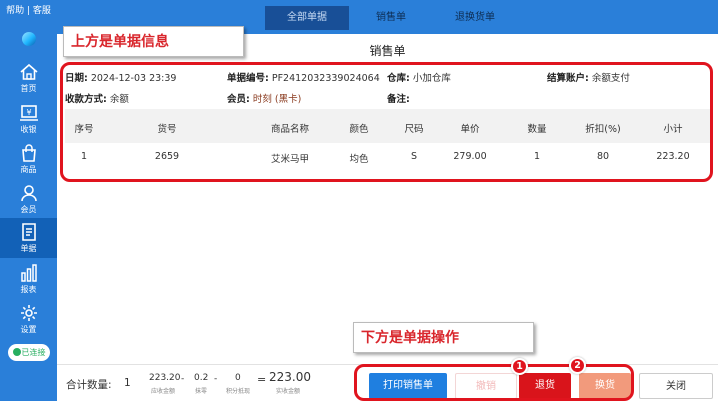 This screenshot has width=718, height=401. I want to click on points-deduction-amount: 0, so click(238, 378).